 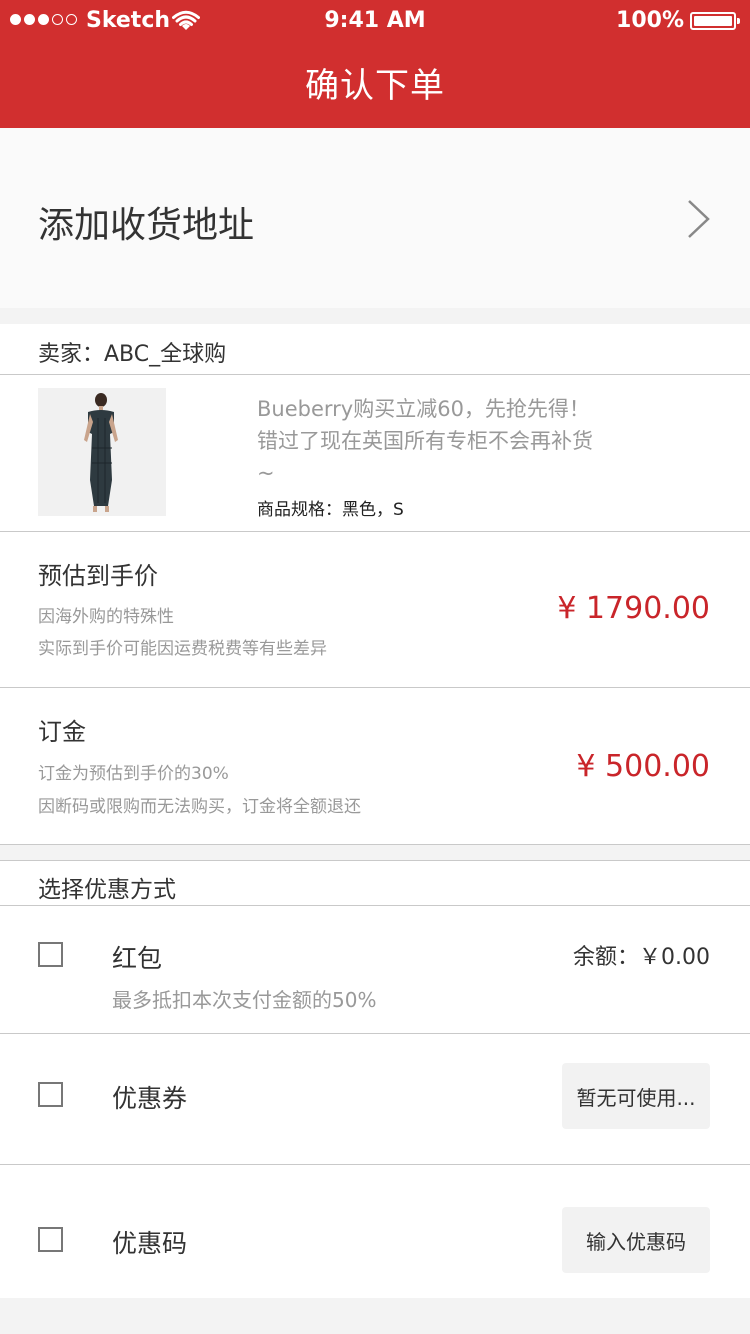 I want to click on seller-label: 卖家：ABC_全球购, so click(x=132, y=354).